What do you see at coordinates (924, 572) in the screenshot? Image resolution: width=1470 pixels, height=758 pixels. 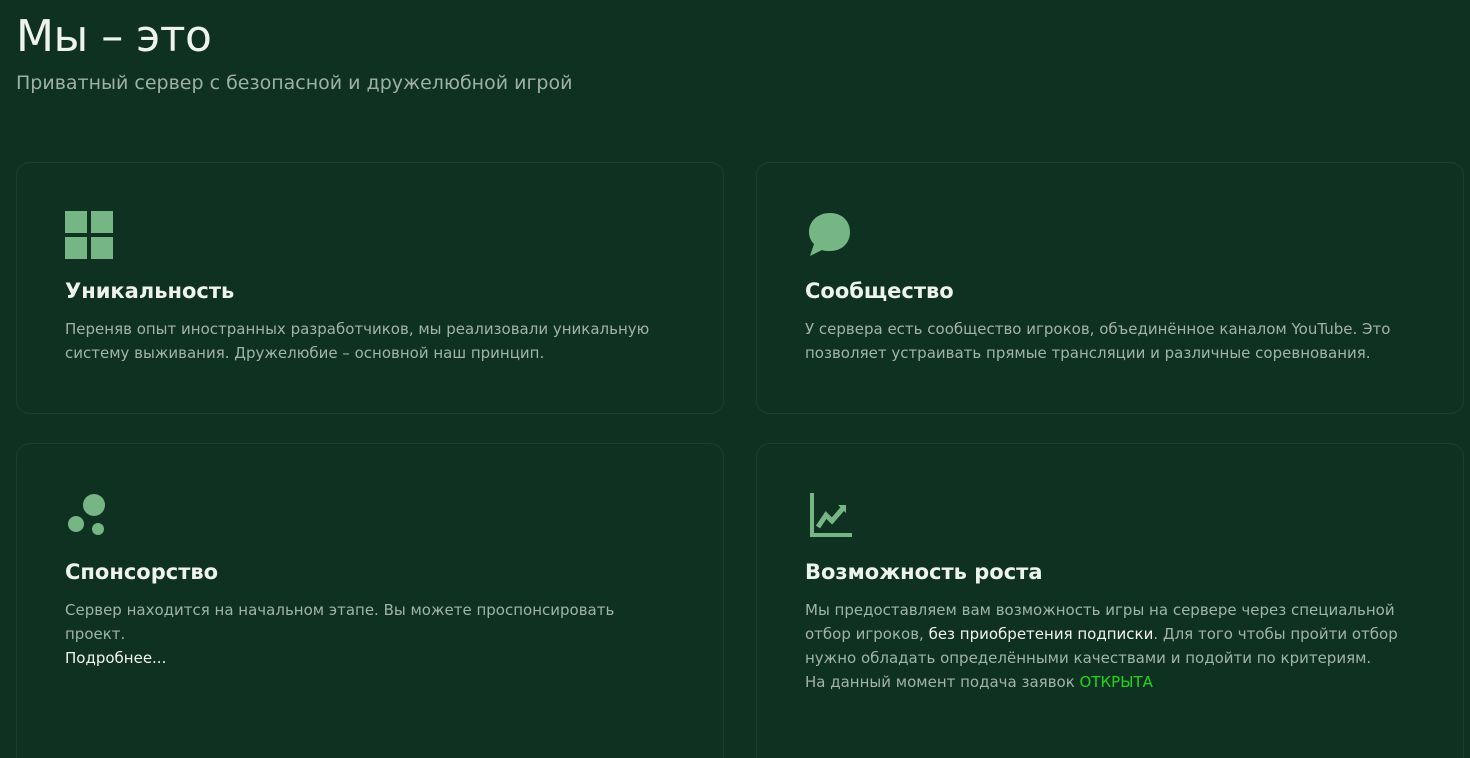 I see `card-title: Возможность роста` at bounding box center [924, 572].